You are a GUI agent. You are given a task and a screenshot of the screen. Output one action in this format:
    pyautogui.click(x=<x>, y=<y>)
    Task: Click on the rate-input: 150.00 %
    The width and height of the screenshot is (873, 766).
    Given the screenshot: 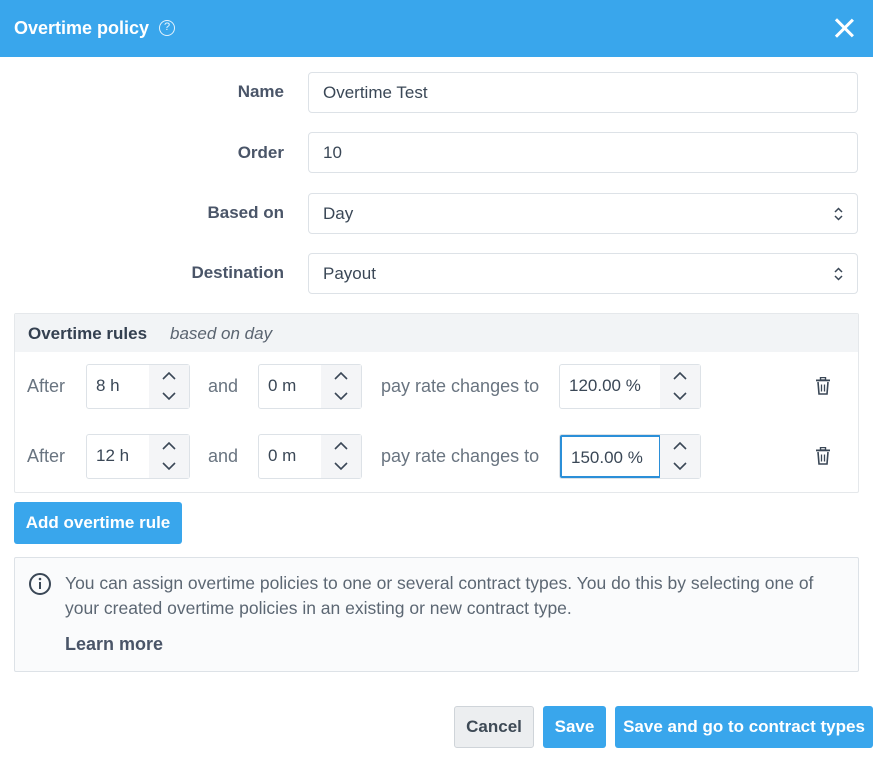 What is the action you would take?
    pyautogui.click(x=610, y=456)
    